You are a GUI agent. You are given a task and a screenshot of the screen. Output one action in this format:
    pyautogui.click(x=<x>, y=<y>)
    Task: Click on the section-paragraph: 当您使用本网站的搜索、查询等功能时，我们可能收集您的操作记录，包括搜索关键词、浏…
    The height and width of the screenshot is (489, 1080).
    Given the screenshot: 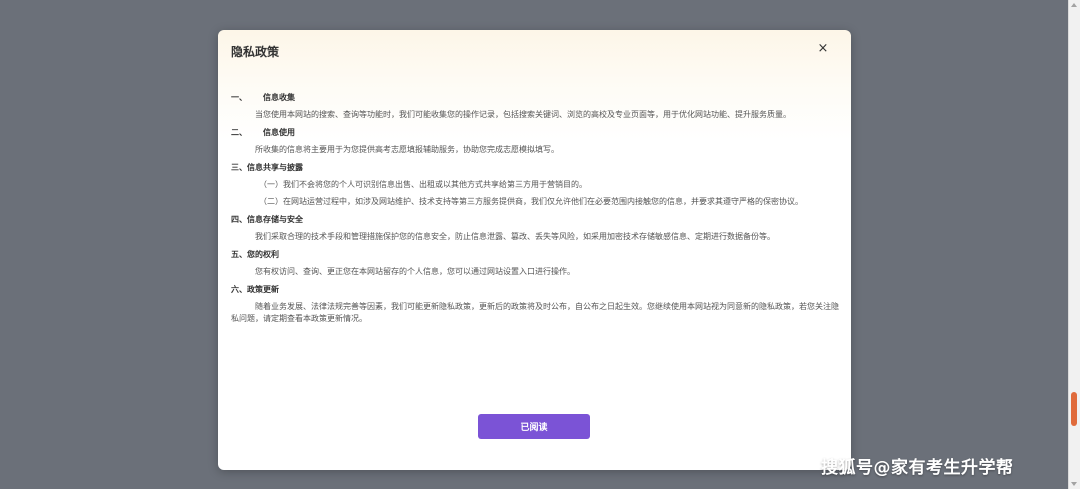 What is the action you would take?
    pyautogui.click(x=523, y=114)
    